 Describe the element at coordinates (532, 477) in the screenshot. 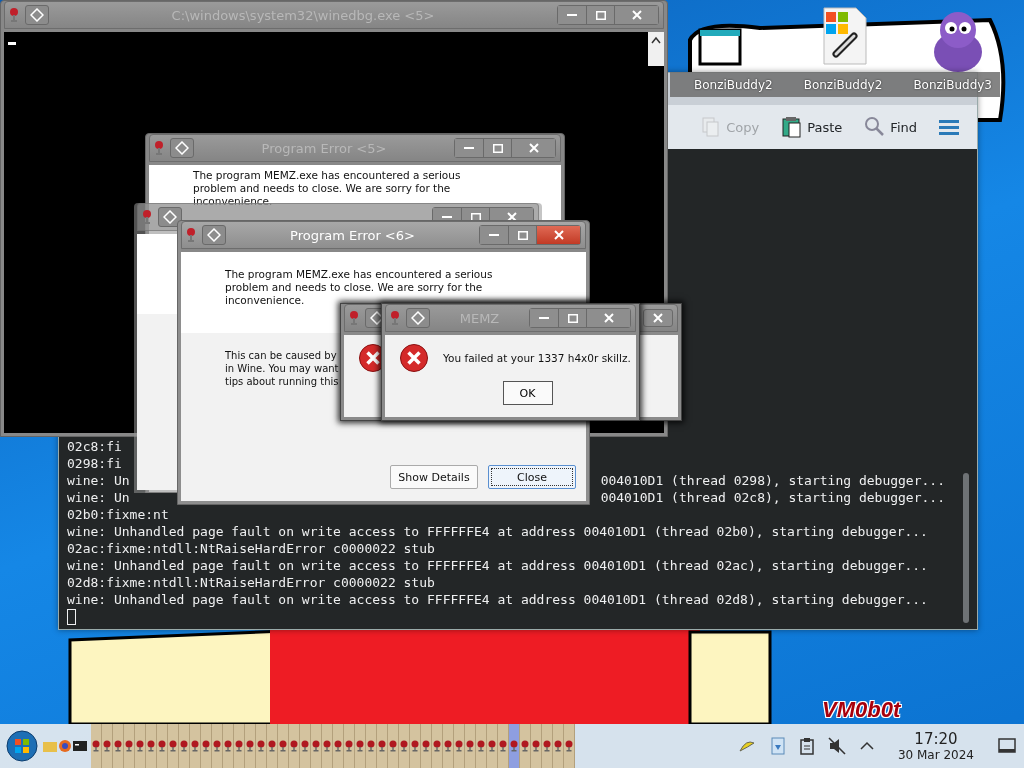

I see `dialog-button: Close` at that location.